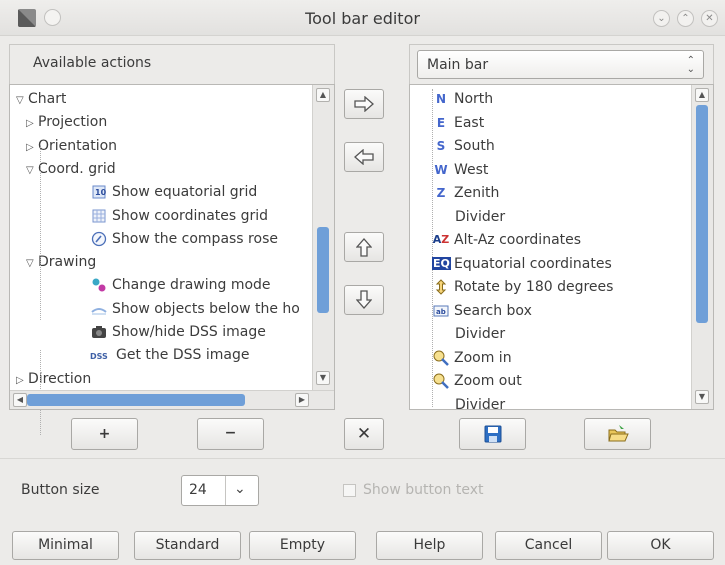 This screenshot has width=725, height=565. I want to click on tree-guide-line, so click(40, 232).